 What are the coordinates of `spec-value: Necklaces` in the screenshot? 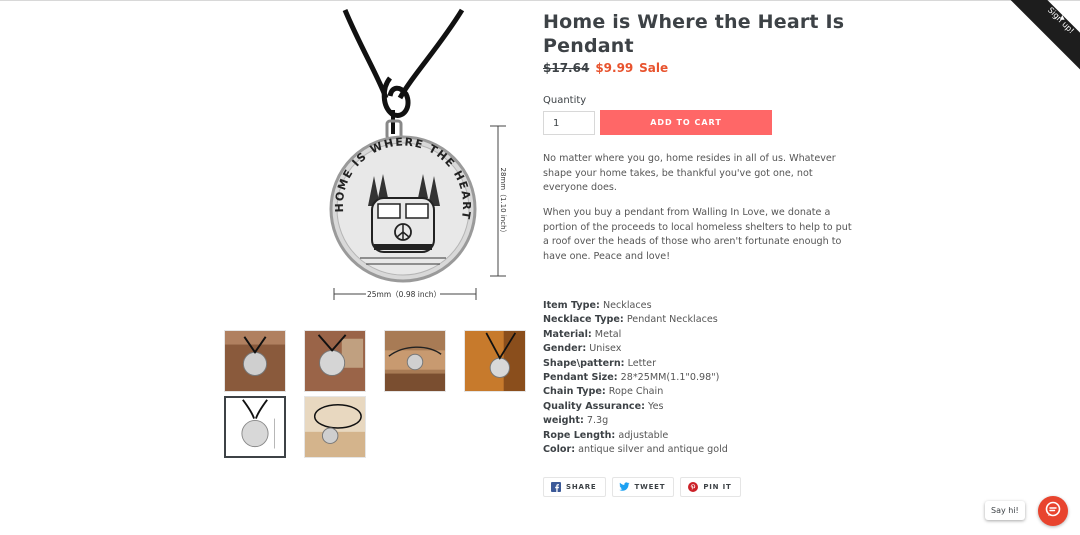 It's located at (627, 305).